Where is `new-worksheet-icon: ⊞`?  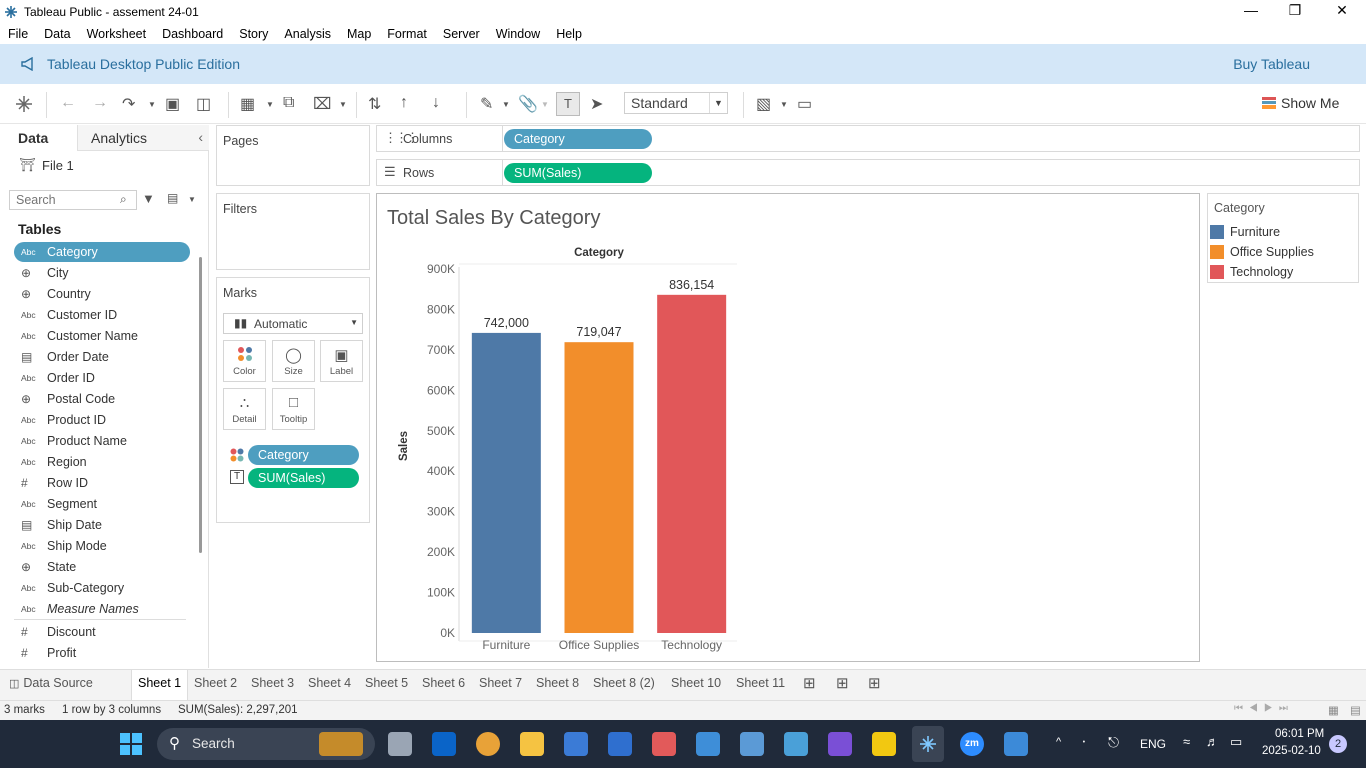
new-worksheet-icon: ⊞ is located at coordinates (809, 683).